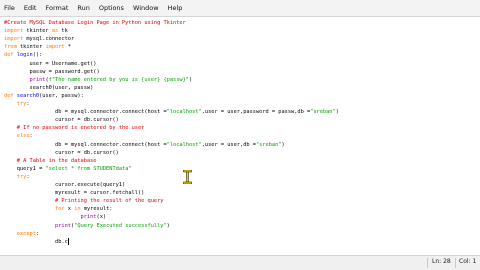 This screenshot has height=270, width=480. What do you see at coordinates (228, 144) in the screenshot?
I see `code-token: ,user = user,db =` at bounding box center [228, 144].